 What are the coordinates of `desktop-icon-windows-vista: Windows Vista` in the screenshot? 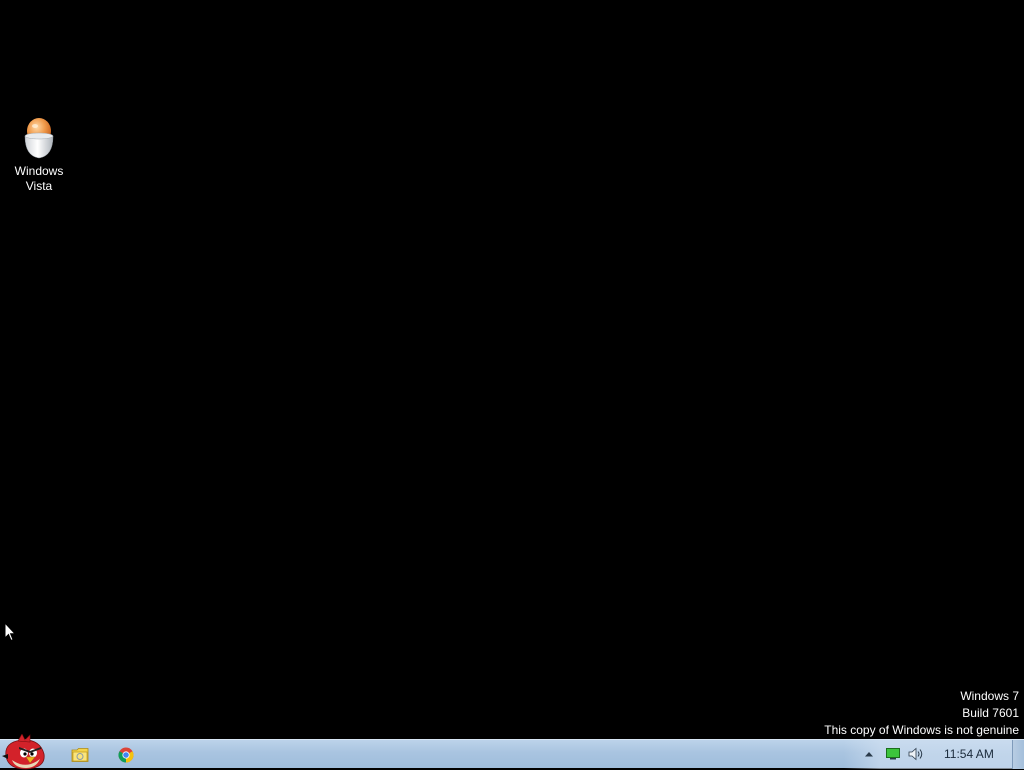 It's located at (39, 155).